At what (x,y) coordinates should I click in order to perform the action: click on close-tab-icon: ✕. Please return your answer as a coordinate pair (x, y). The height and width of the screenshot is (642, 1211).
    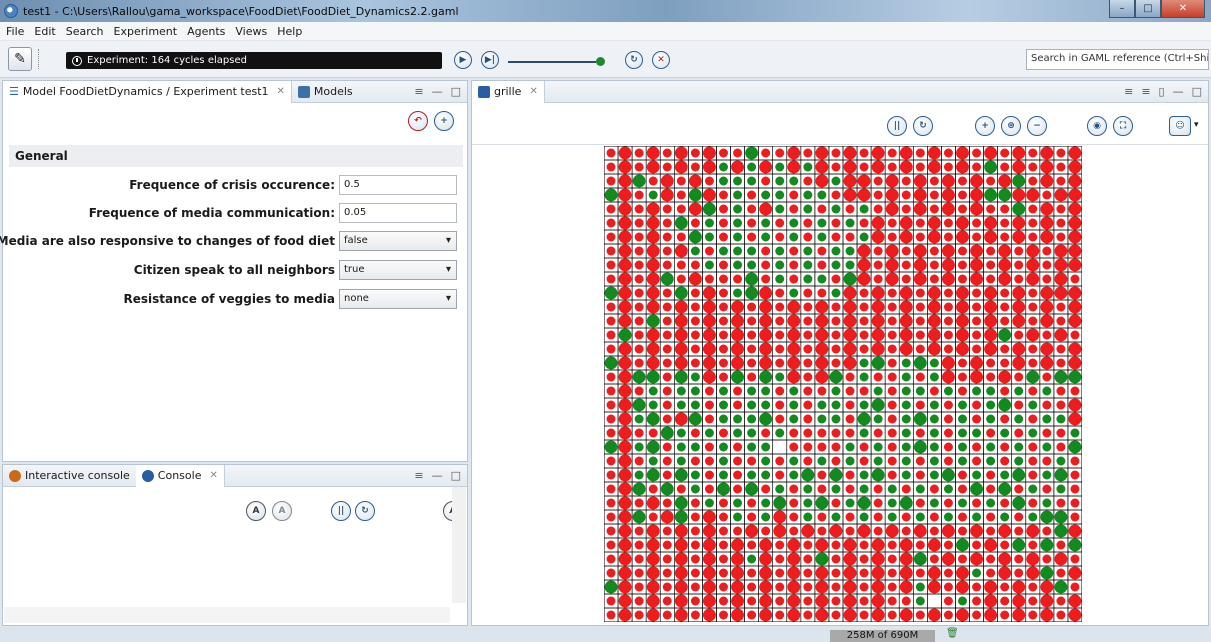
    Looking at the image, I should click on (533, 91).